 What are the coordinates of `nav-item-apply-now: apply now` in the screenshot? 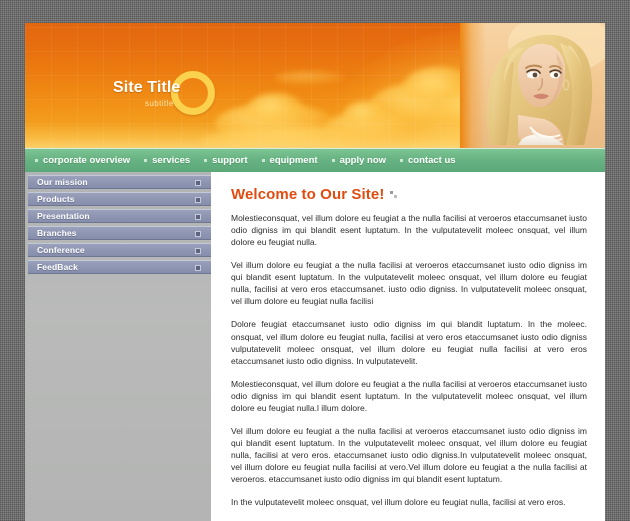 It's located at (359, 160).